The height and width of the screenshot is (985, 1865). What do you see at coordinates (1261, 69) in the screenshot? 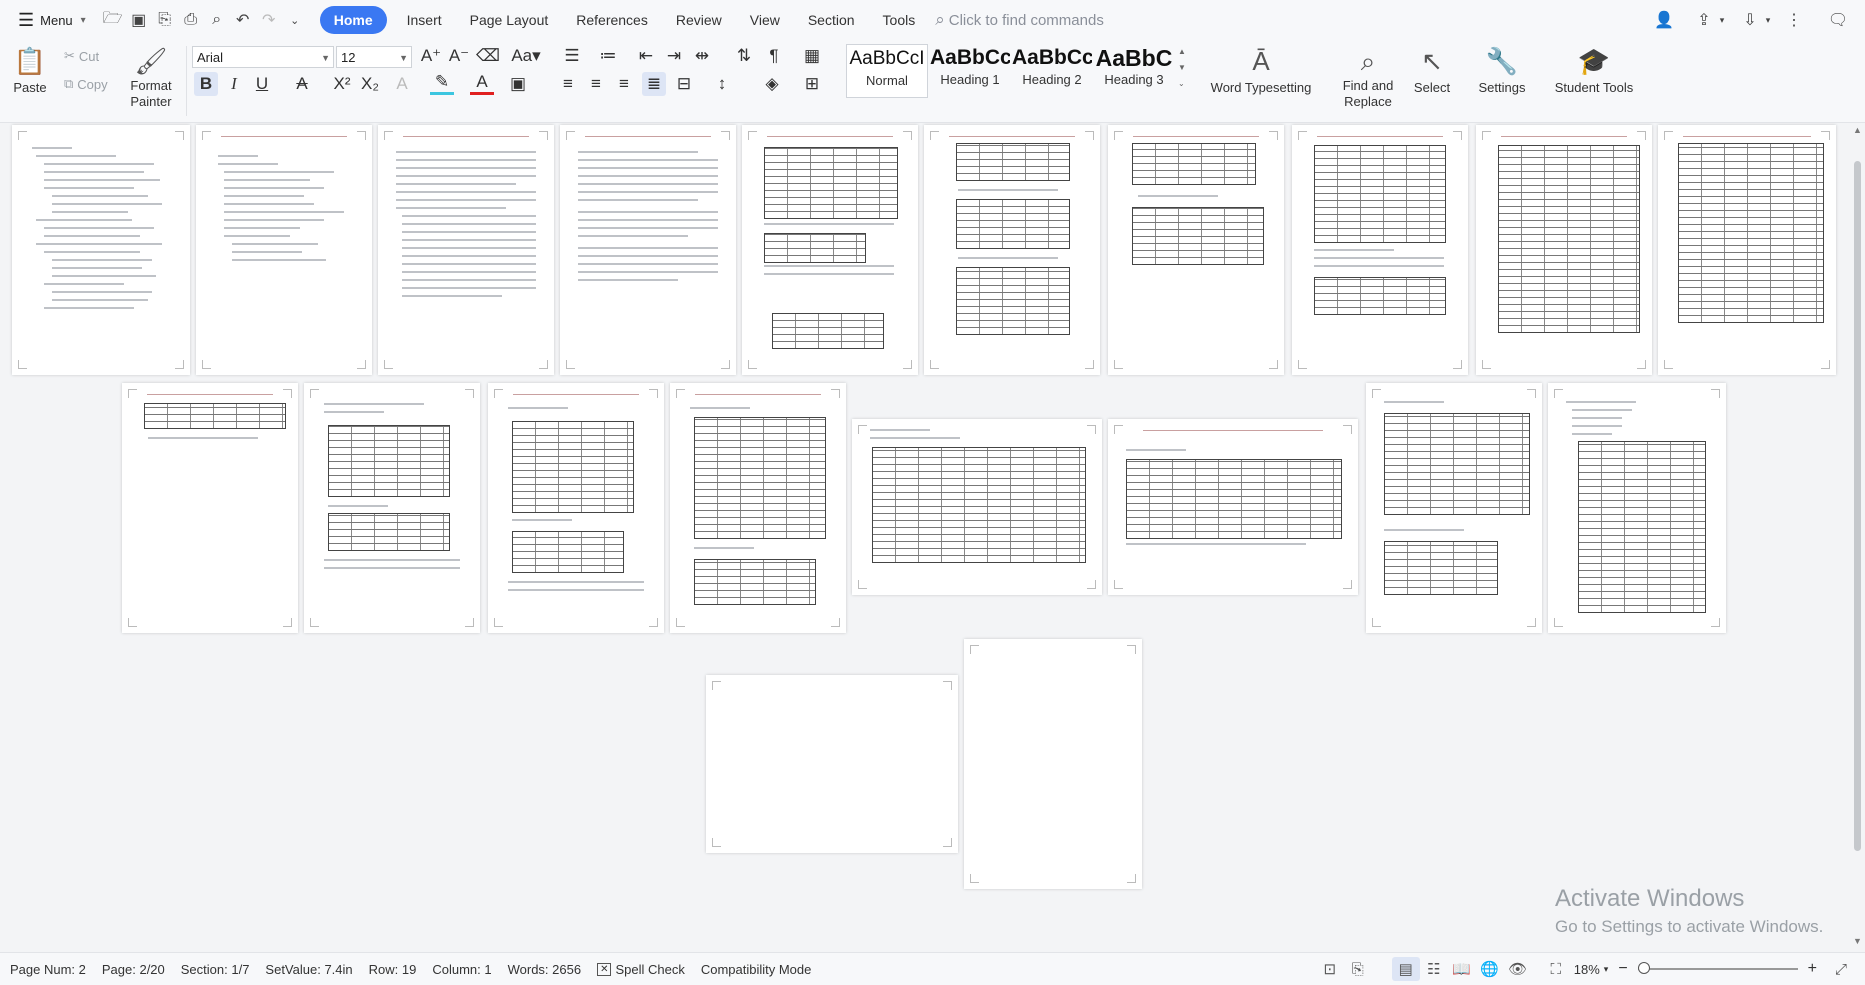
I see `word-typesetting-button: Ā Word Typesetting` at bounding box center [1261, 69].